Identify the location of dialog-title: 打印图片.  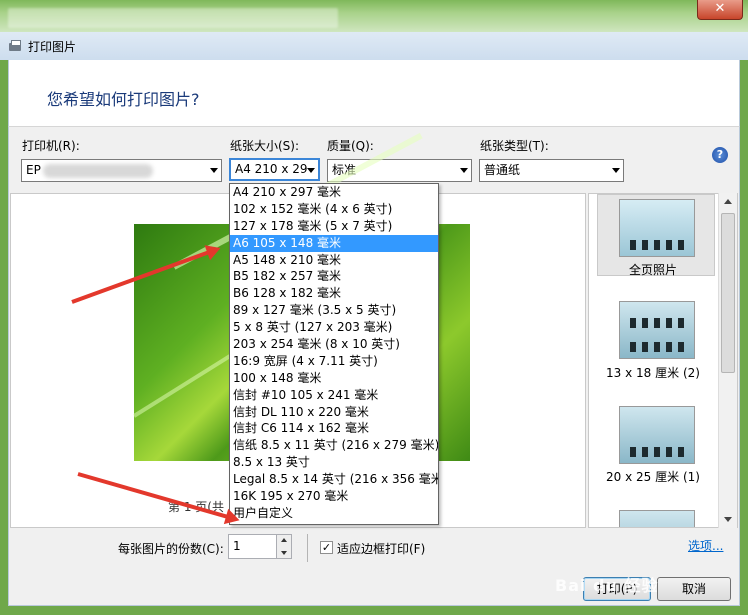
(52, 46).